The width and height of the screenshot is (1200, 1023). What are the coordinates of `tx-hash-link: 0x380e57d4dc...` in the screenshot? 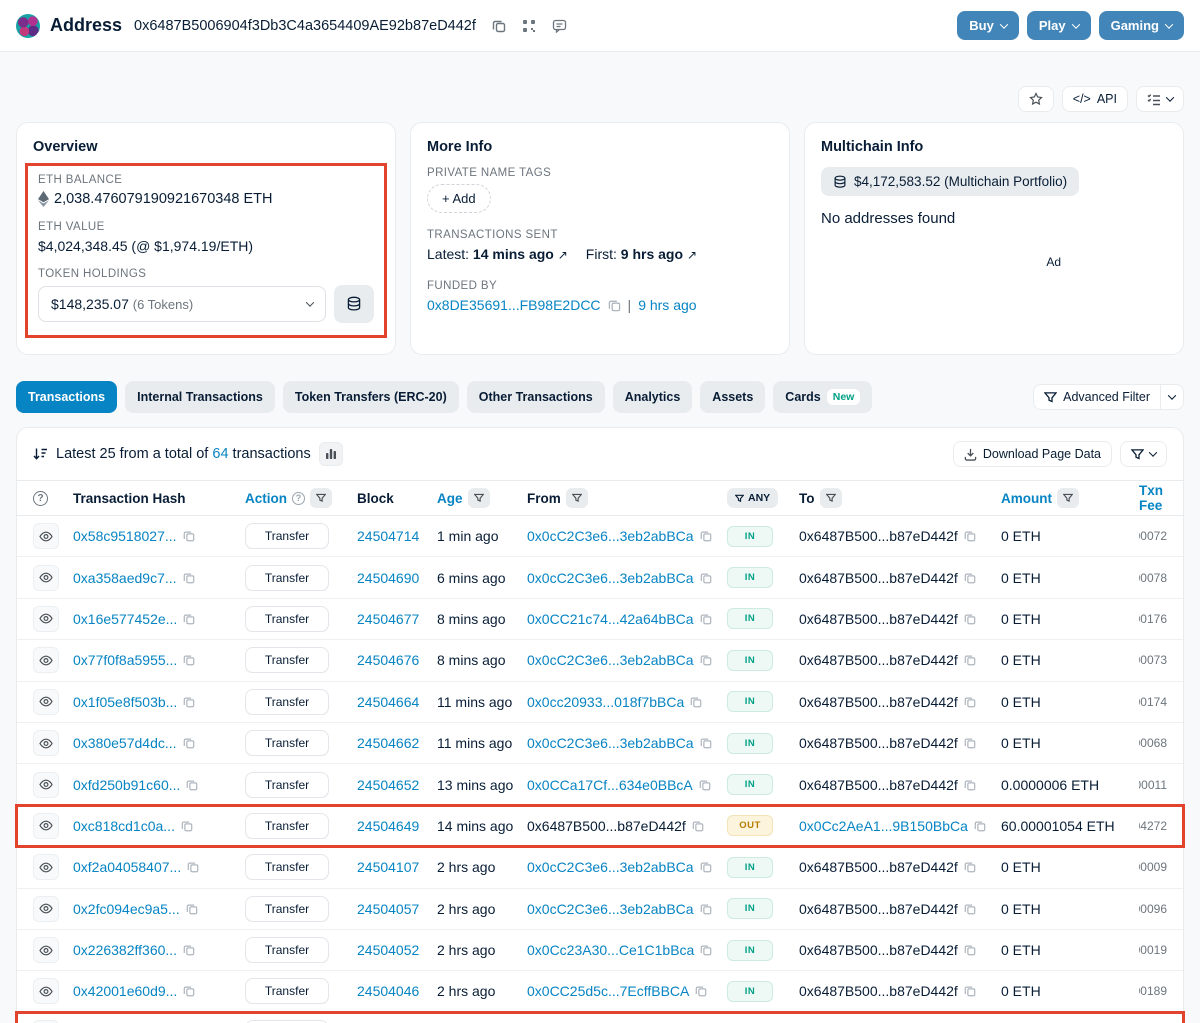 It's located at (125, 743).